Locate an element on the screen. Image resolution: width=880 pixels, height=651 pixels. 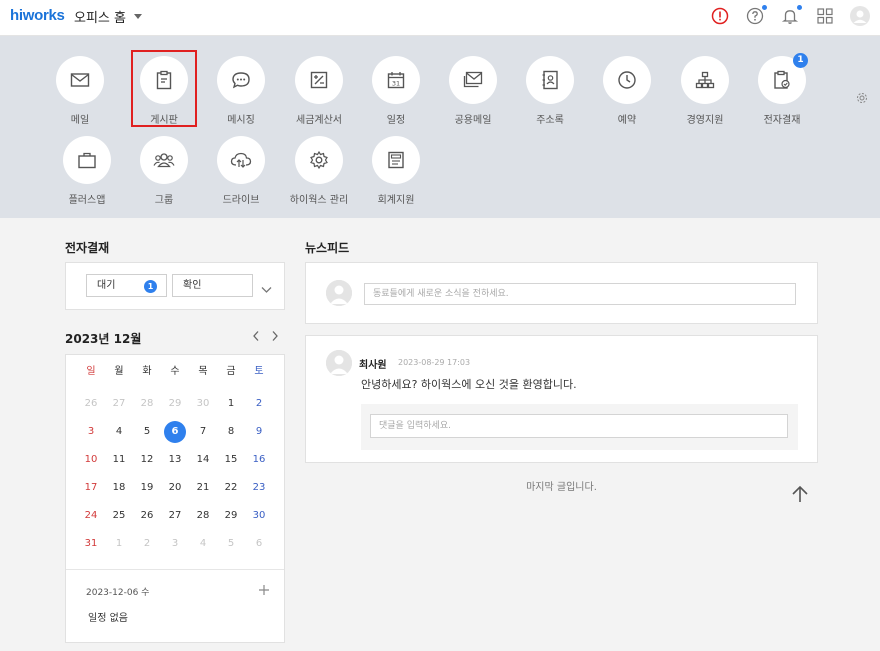
home-title-dropdown: 오피스 홈 is located at coordinates (108, 16).